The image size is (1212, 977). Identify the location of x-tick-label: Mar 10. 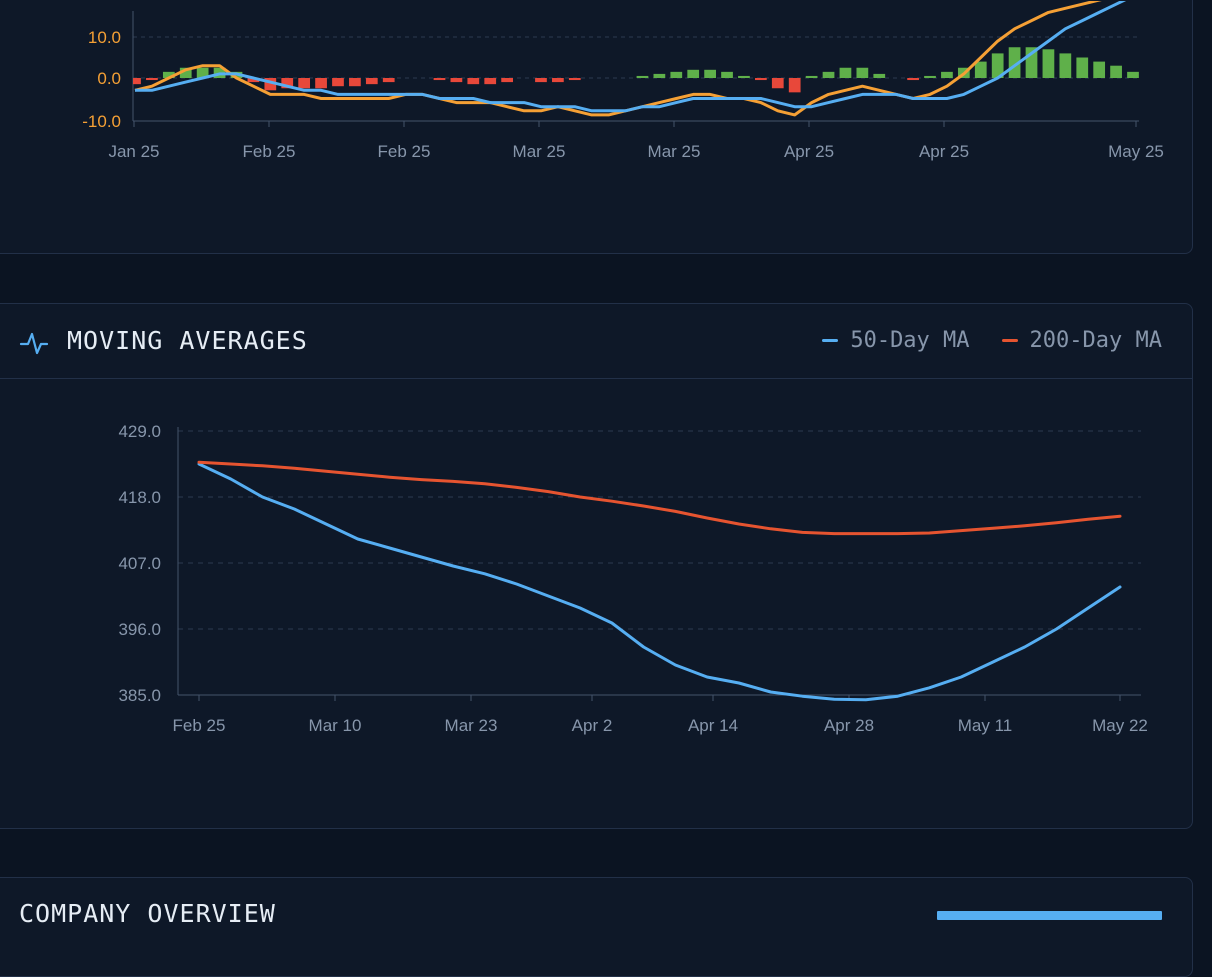
(335, 725).